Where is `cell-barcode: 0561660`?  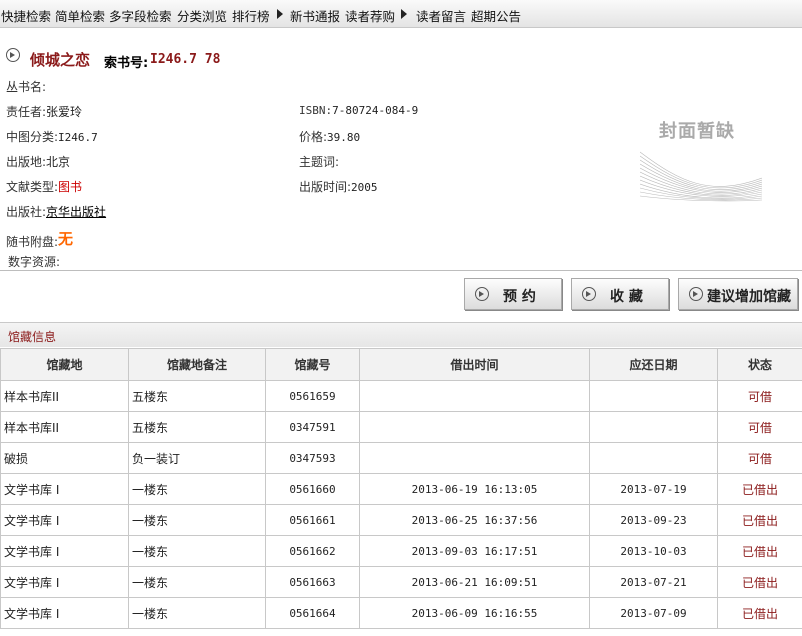
cell-barcode: 0561660 is located at coordinates (312, 489).